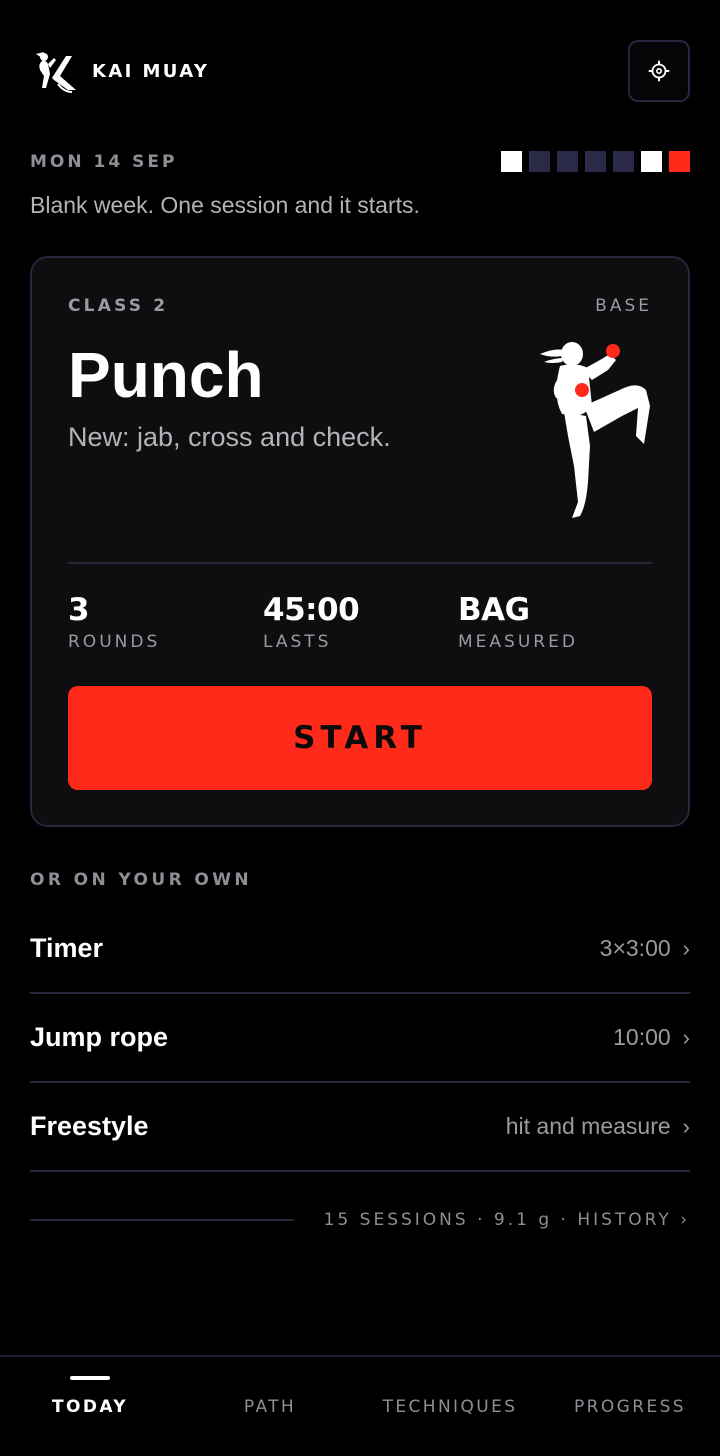 This screenshot has width=720, height=1456. What do you see at coordinates (67, 948) in the screenshot?
I see `list-item-title: Timer` at bounding box center [67, 948].